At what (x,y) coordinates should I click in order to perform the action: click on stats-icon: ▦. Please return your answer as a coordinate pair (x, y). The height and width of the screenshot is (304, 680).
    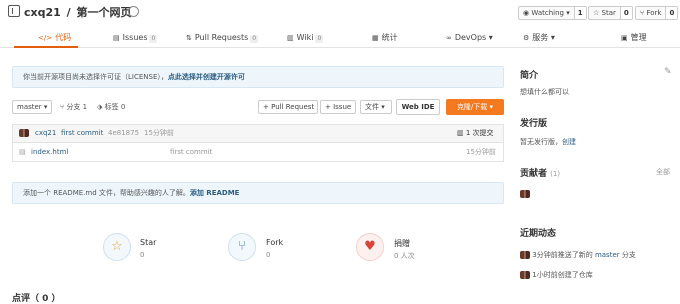
    Looking at the image, I should click on (375, 38).